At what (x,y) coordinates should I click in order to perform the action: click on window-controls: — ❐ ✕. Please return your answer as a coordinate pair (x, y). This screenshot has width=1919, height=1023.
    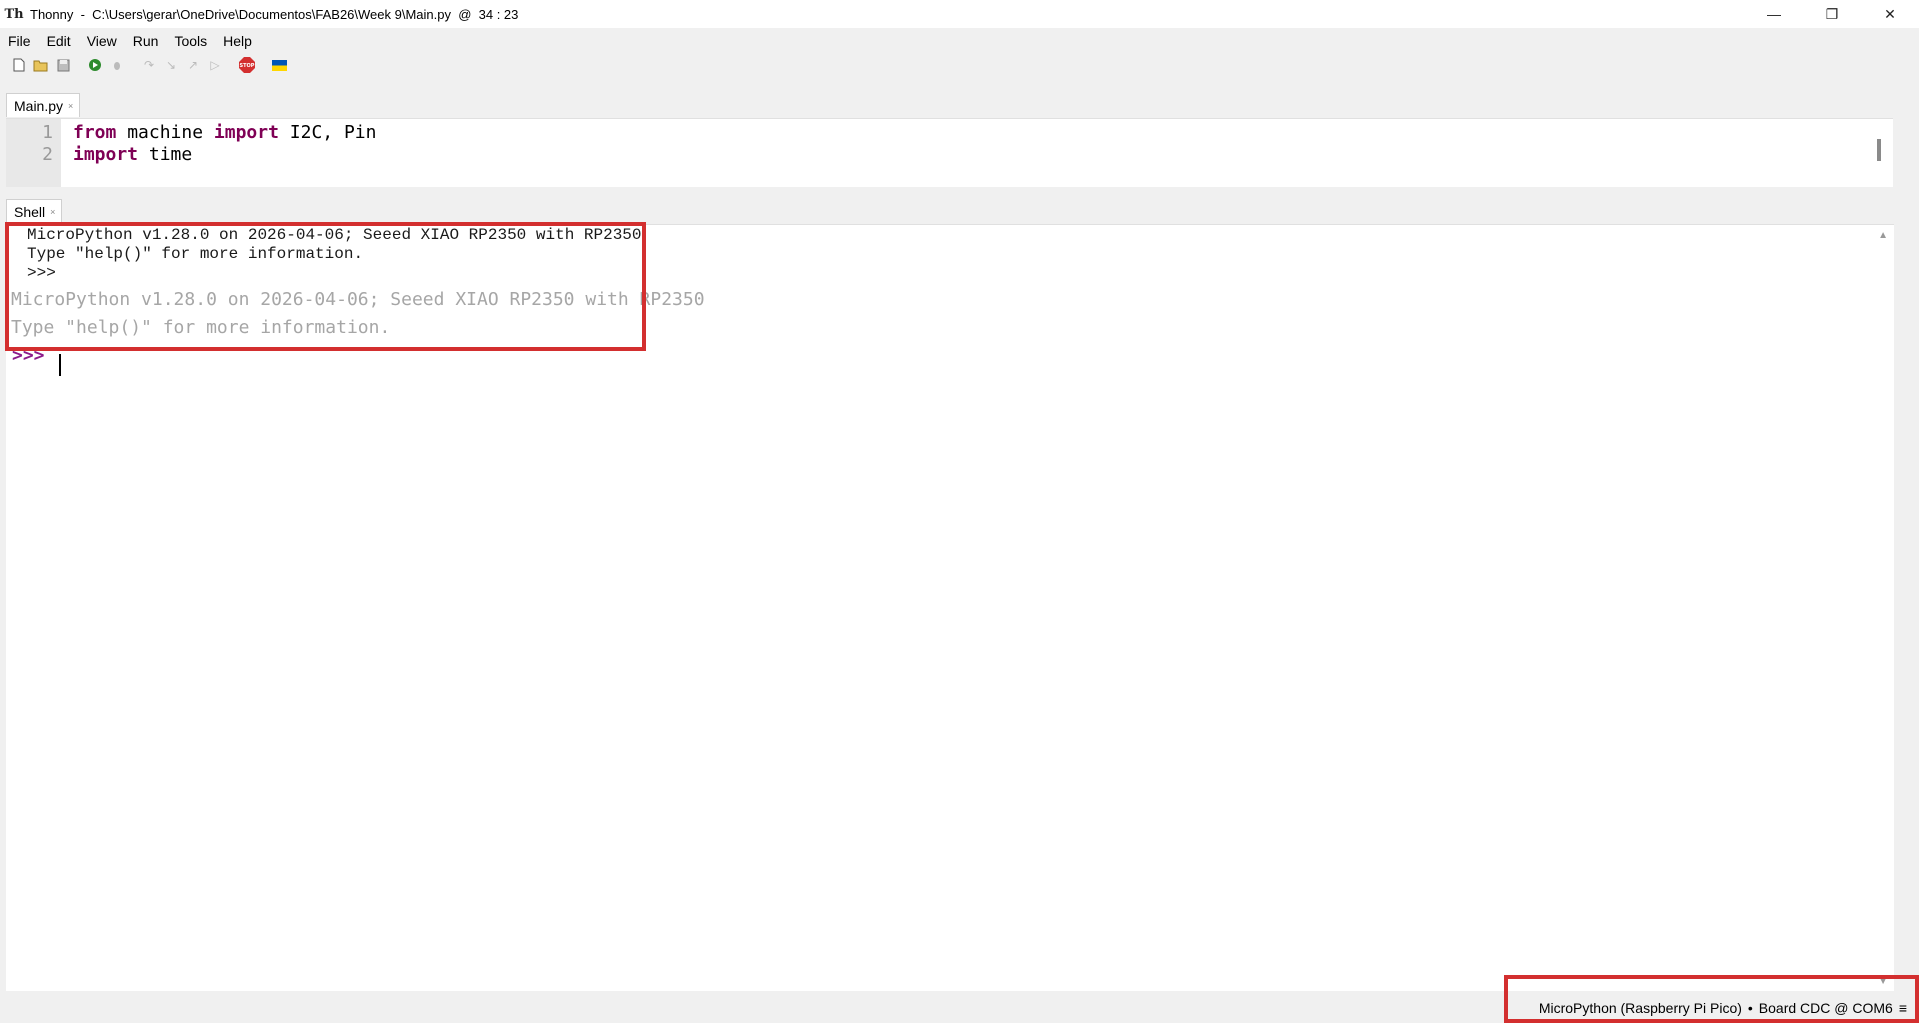
    Looking at the image, I should click on (1832, 14).